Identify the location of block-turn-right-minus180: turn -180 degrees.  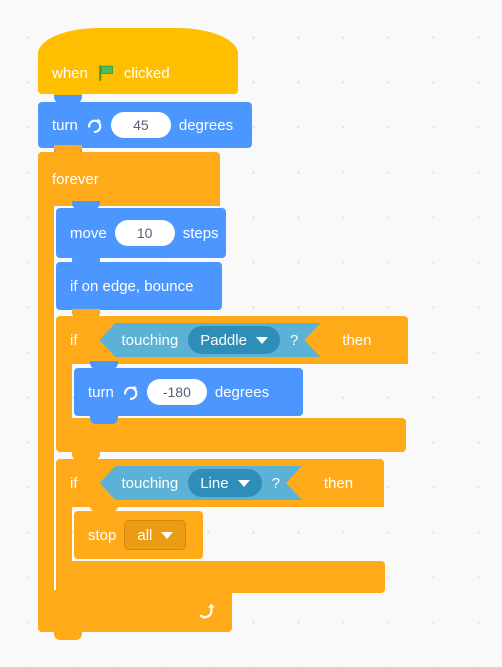
(188, 392).